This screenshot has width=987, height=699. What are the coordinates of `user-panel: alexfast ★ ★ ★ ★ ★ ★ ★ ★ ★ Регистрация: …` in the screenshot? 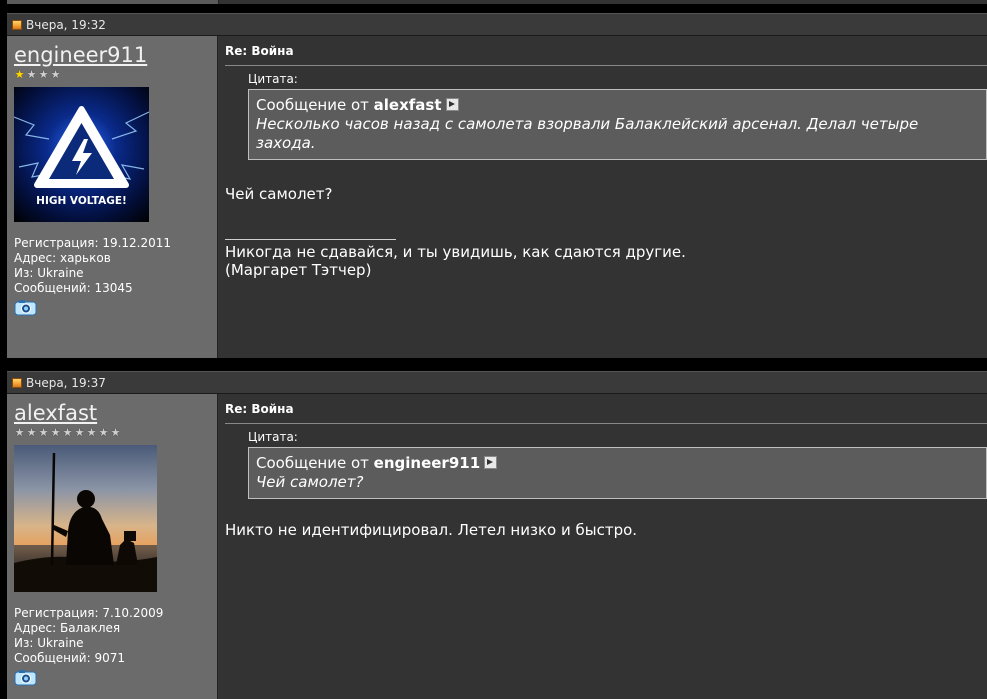 It's located at (112, 546).